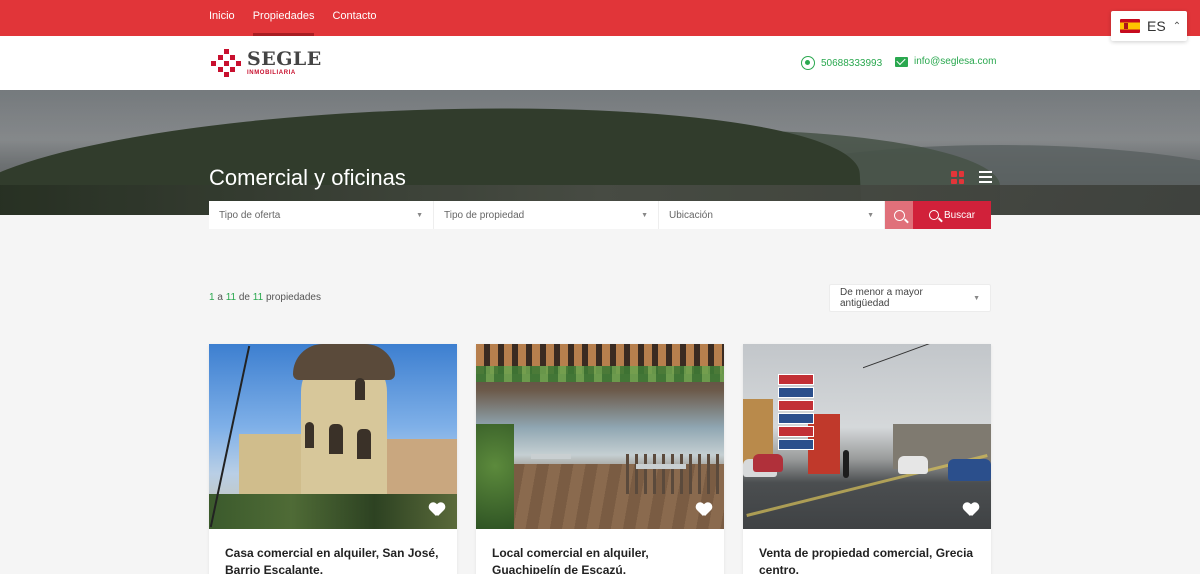  What do you see at coordinates (244, 297) in the screenshot?
I see `results-connector-de: de` at bounding box center [244, 297].